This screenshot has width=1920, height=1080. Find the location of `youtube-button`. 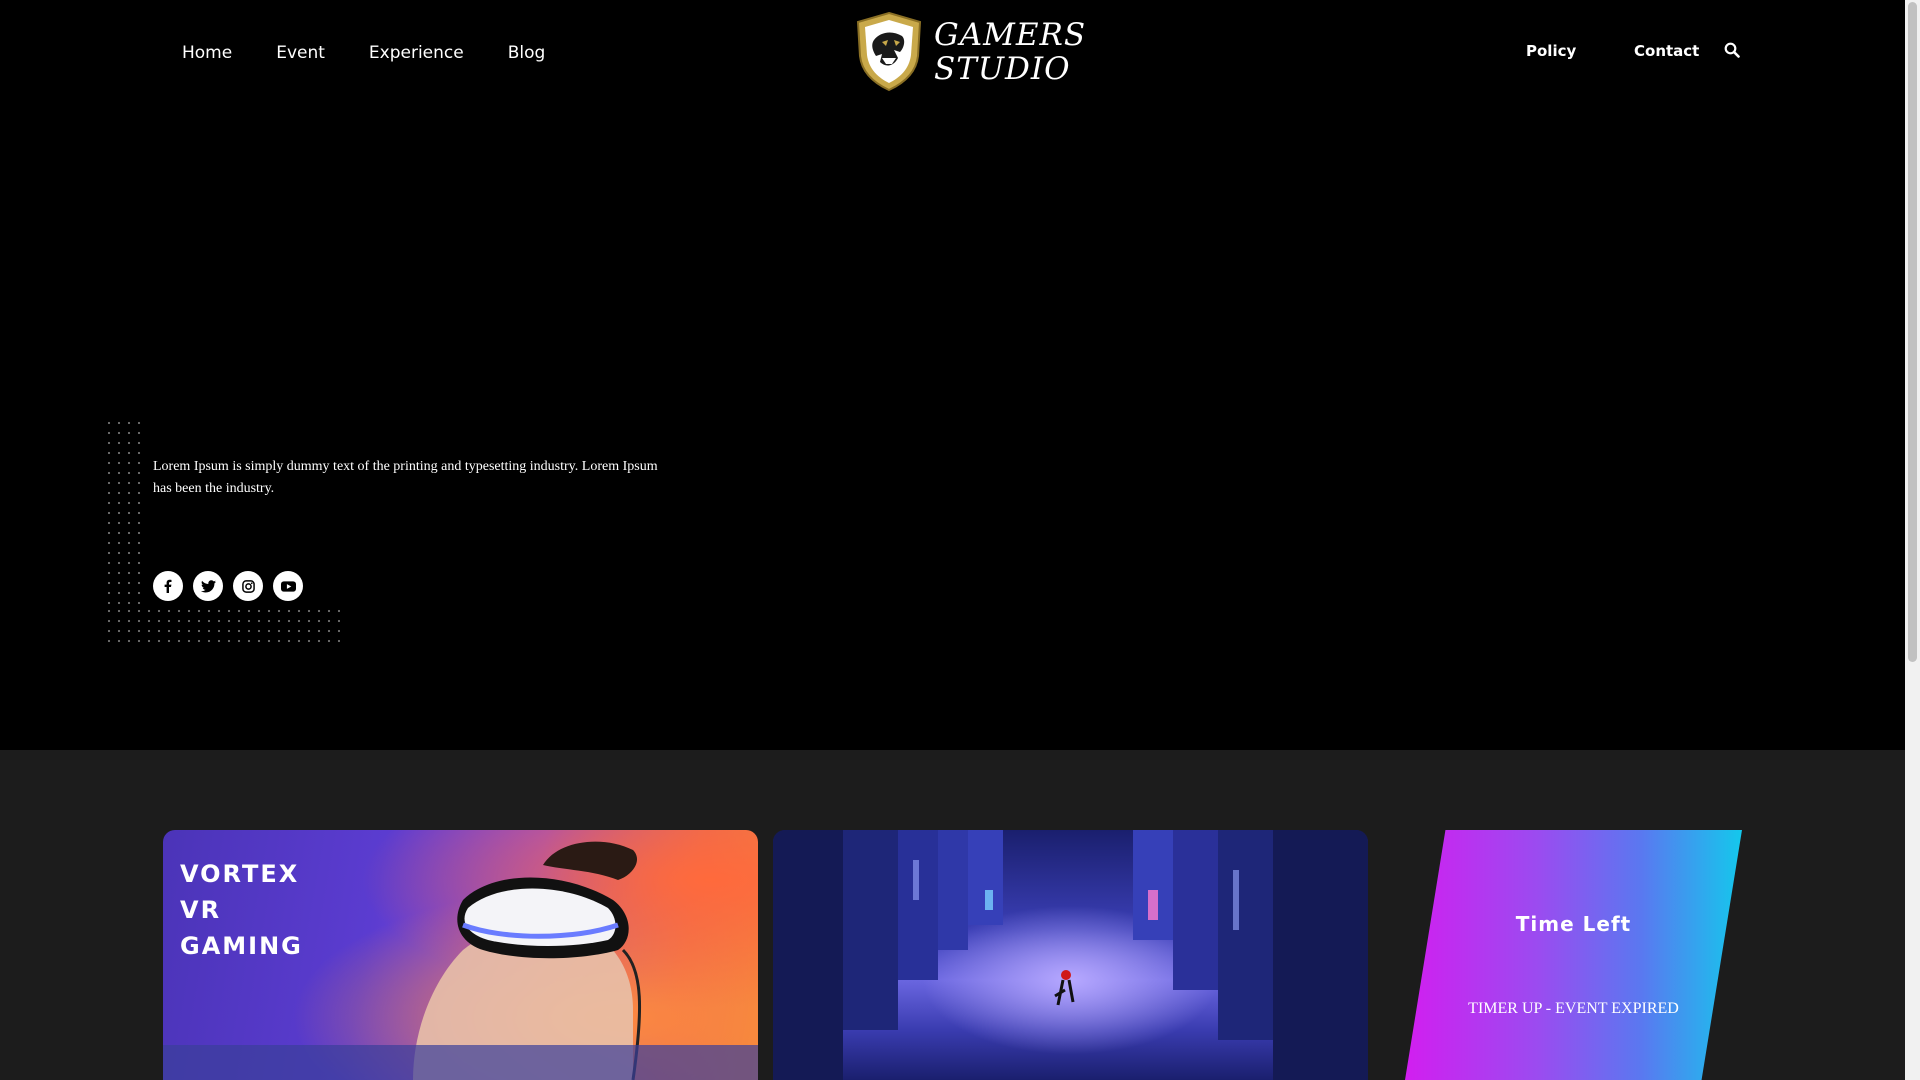

youtube-button is located at coordinates (288, 586).